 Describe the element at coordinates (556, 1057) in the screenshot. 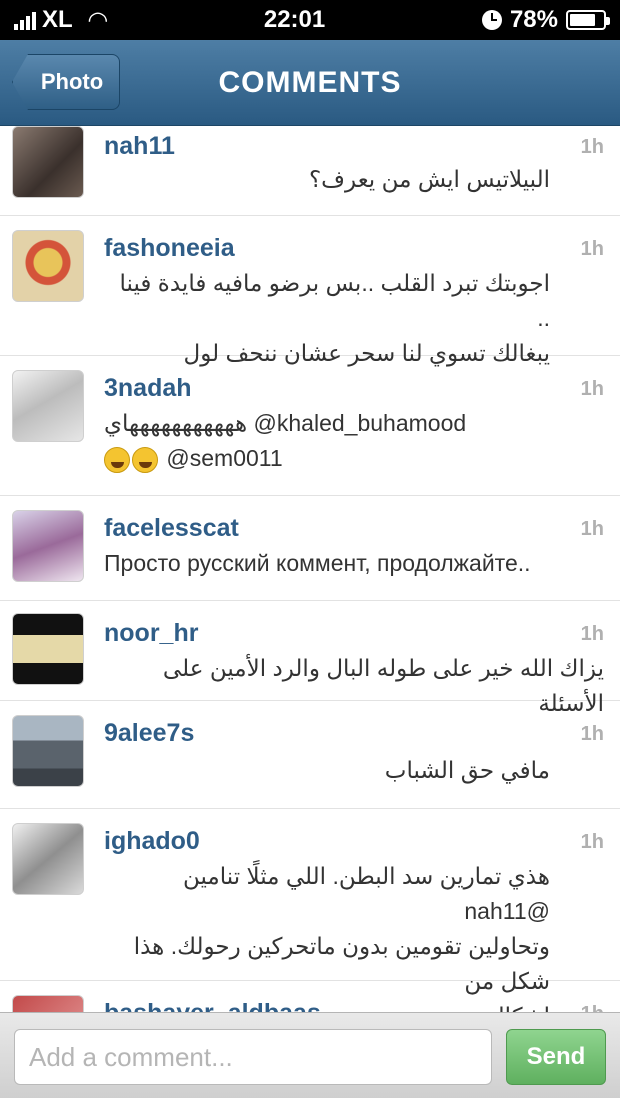

I see `send-button: Send` at that location.